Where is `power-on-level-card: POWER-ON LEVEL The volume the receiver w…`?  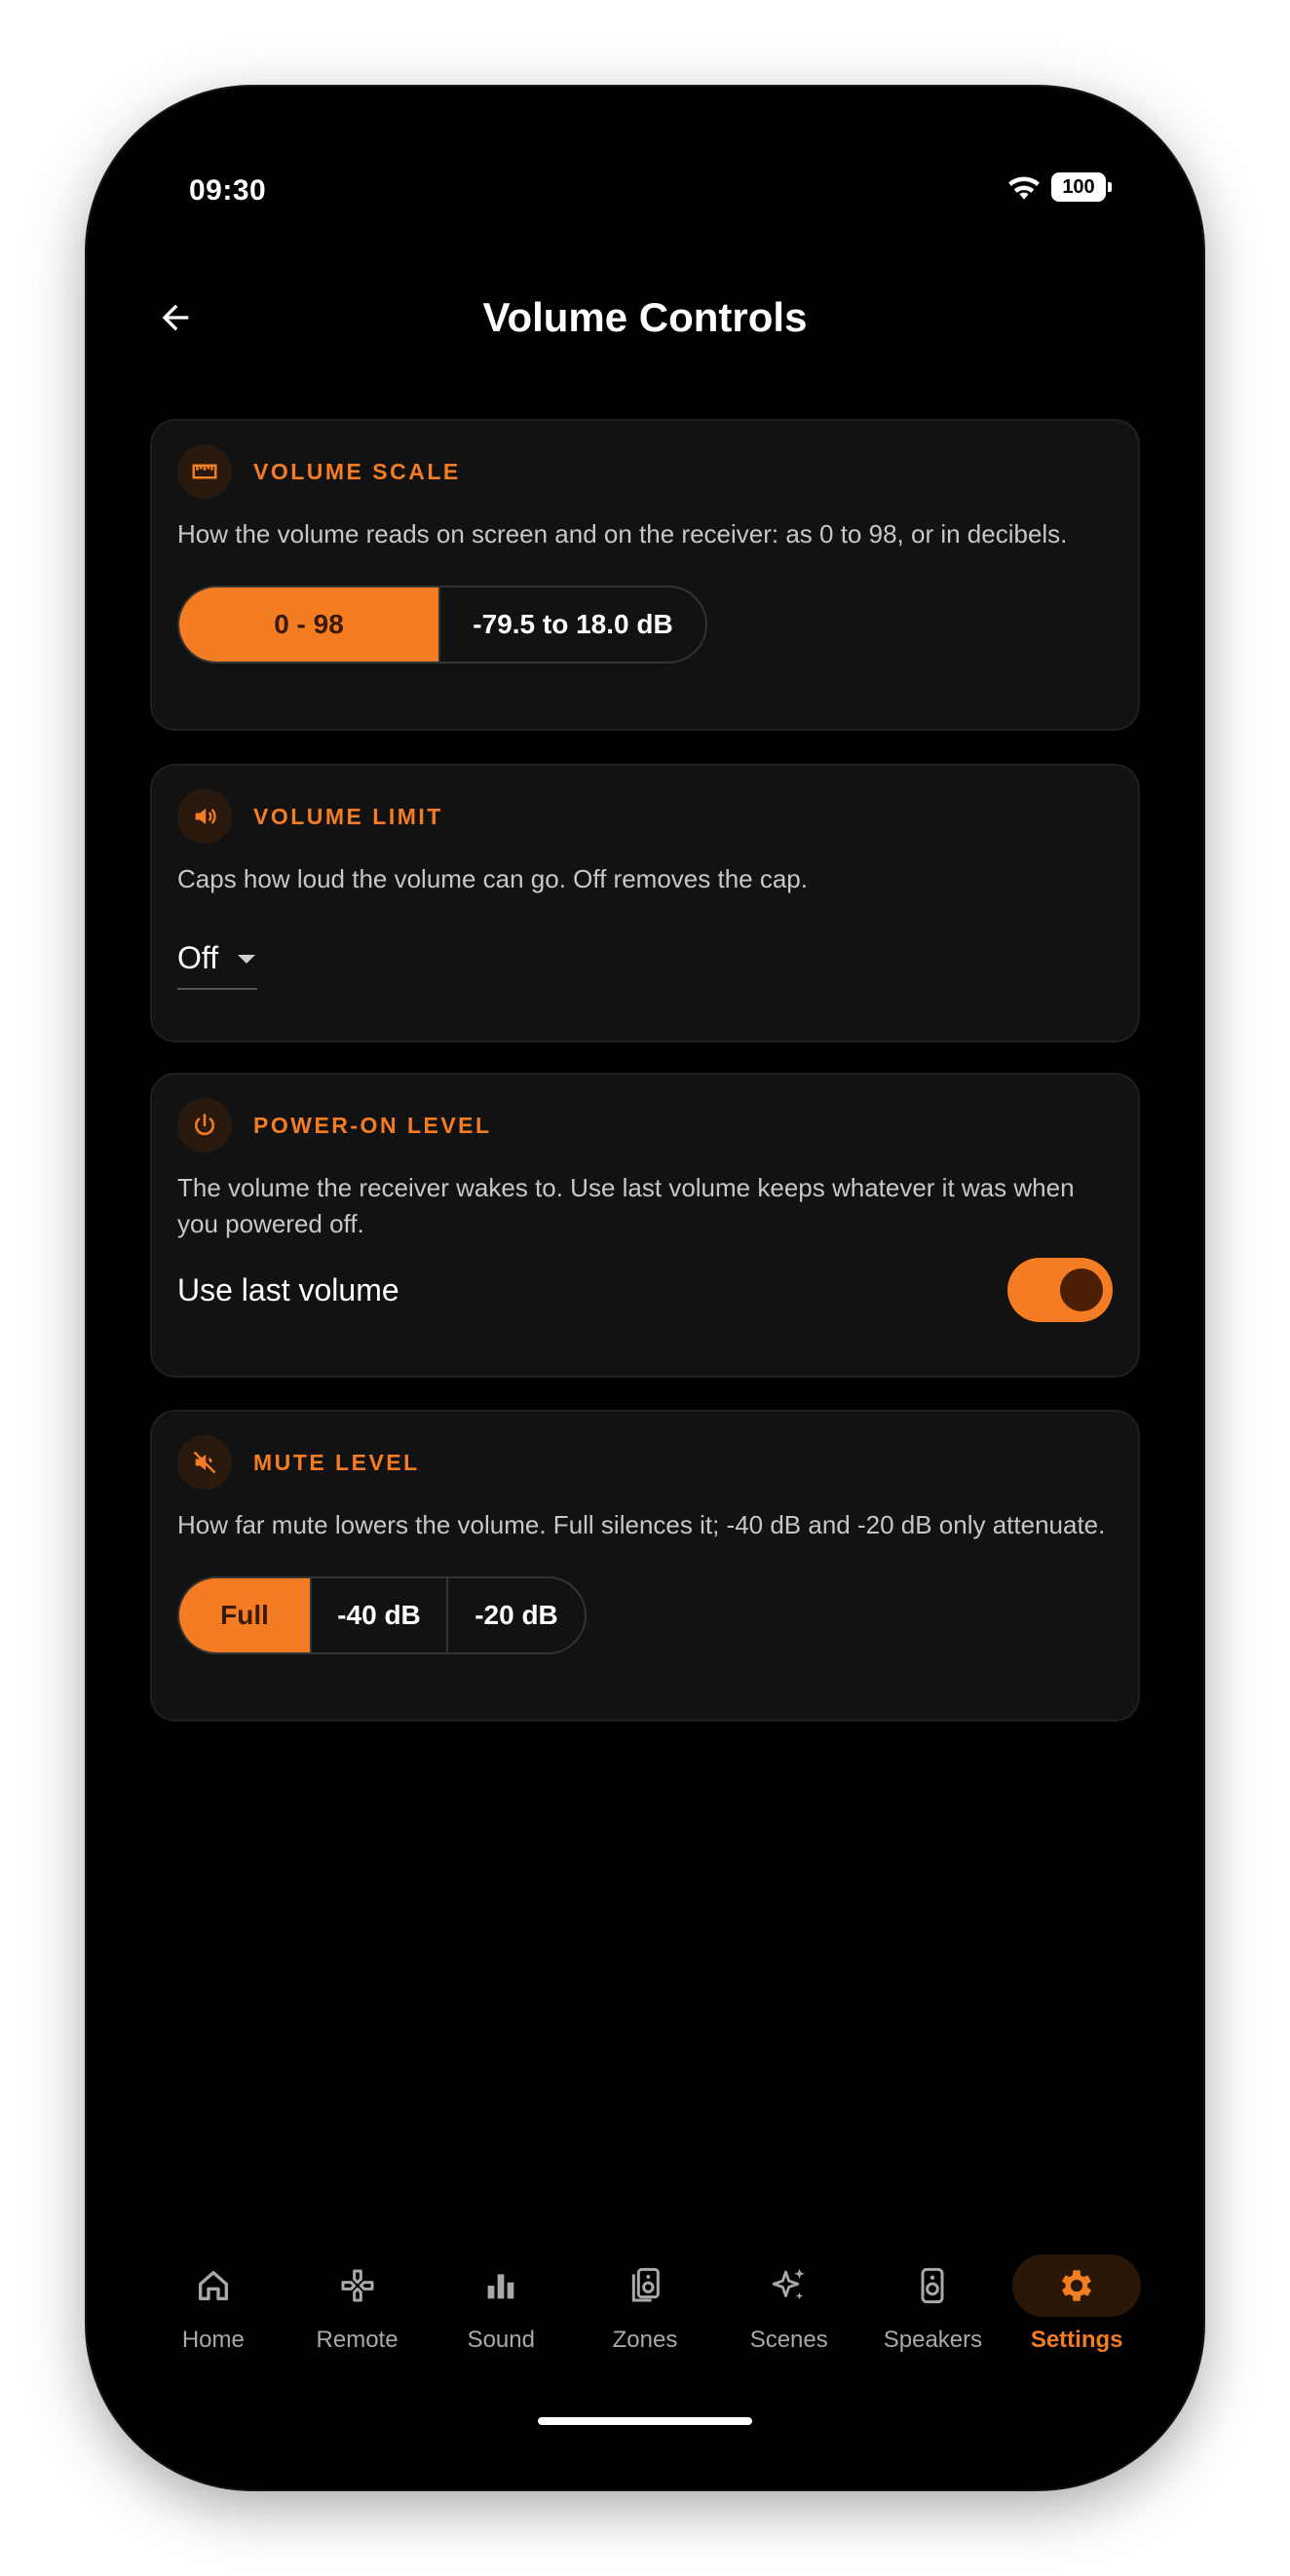
power-on-level-card: POWER-ON LEVEL The volume the receiver w… is located at coordinates (645, 1225).